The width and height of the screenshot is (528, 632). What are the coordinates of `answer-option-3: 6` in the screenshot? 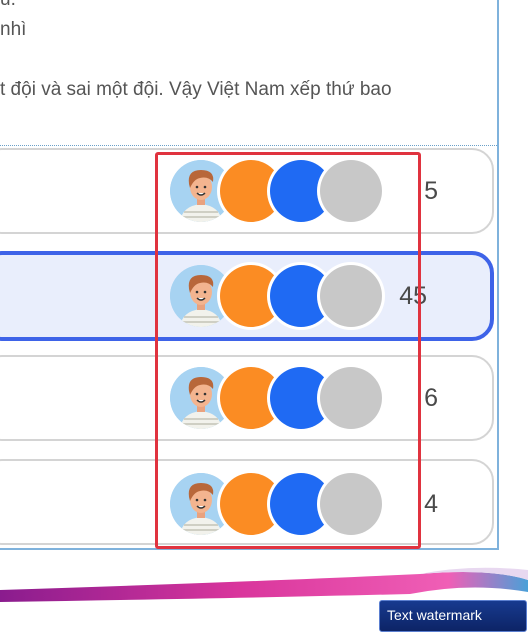 It's located at (247, 398).